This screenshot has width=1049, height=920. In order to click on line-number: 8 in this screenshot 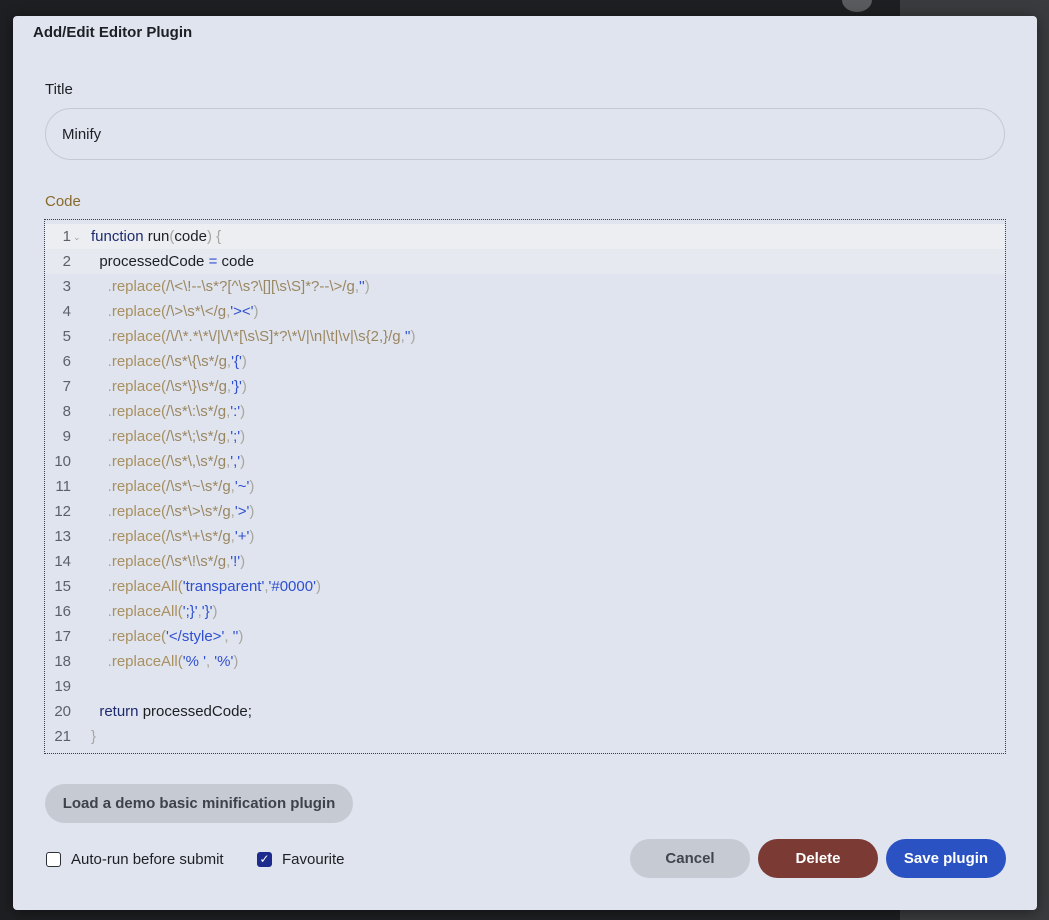, I will do `click(66, 411)`.